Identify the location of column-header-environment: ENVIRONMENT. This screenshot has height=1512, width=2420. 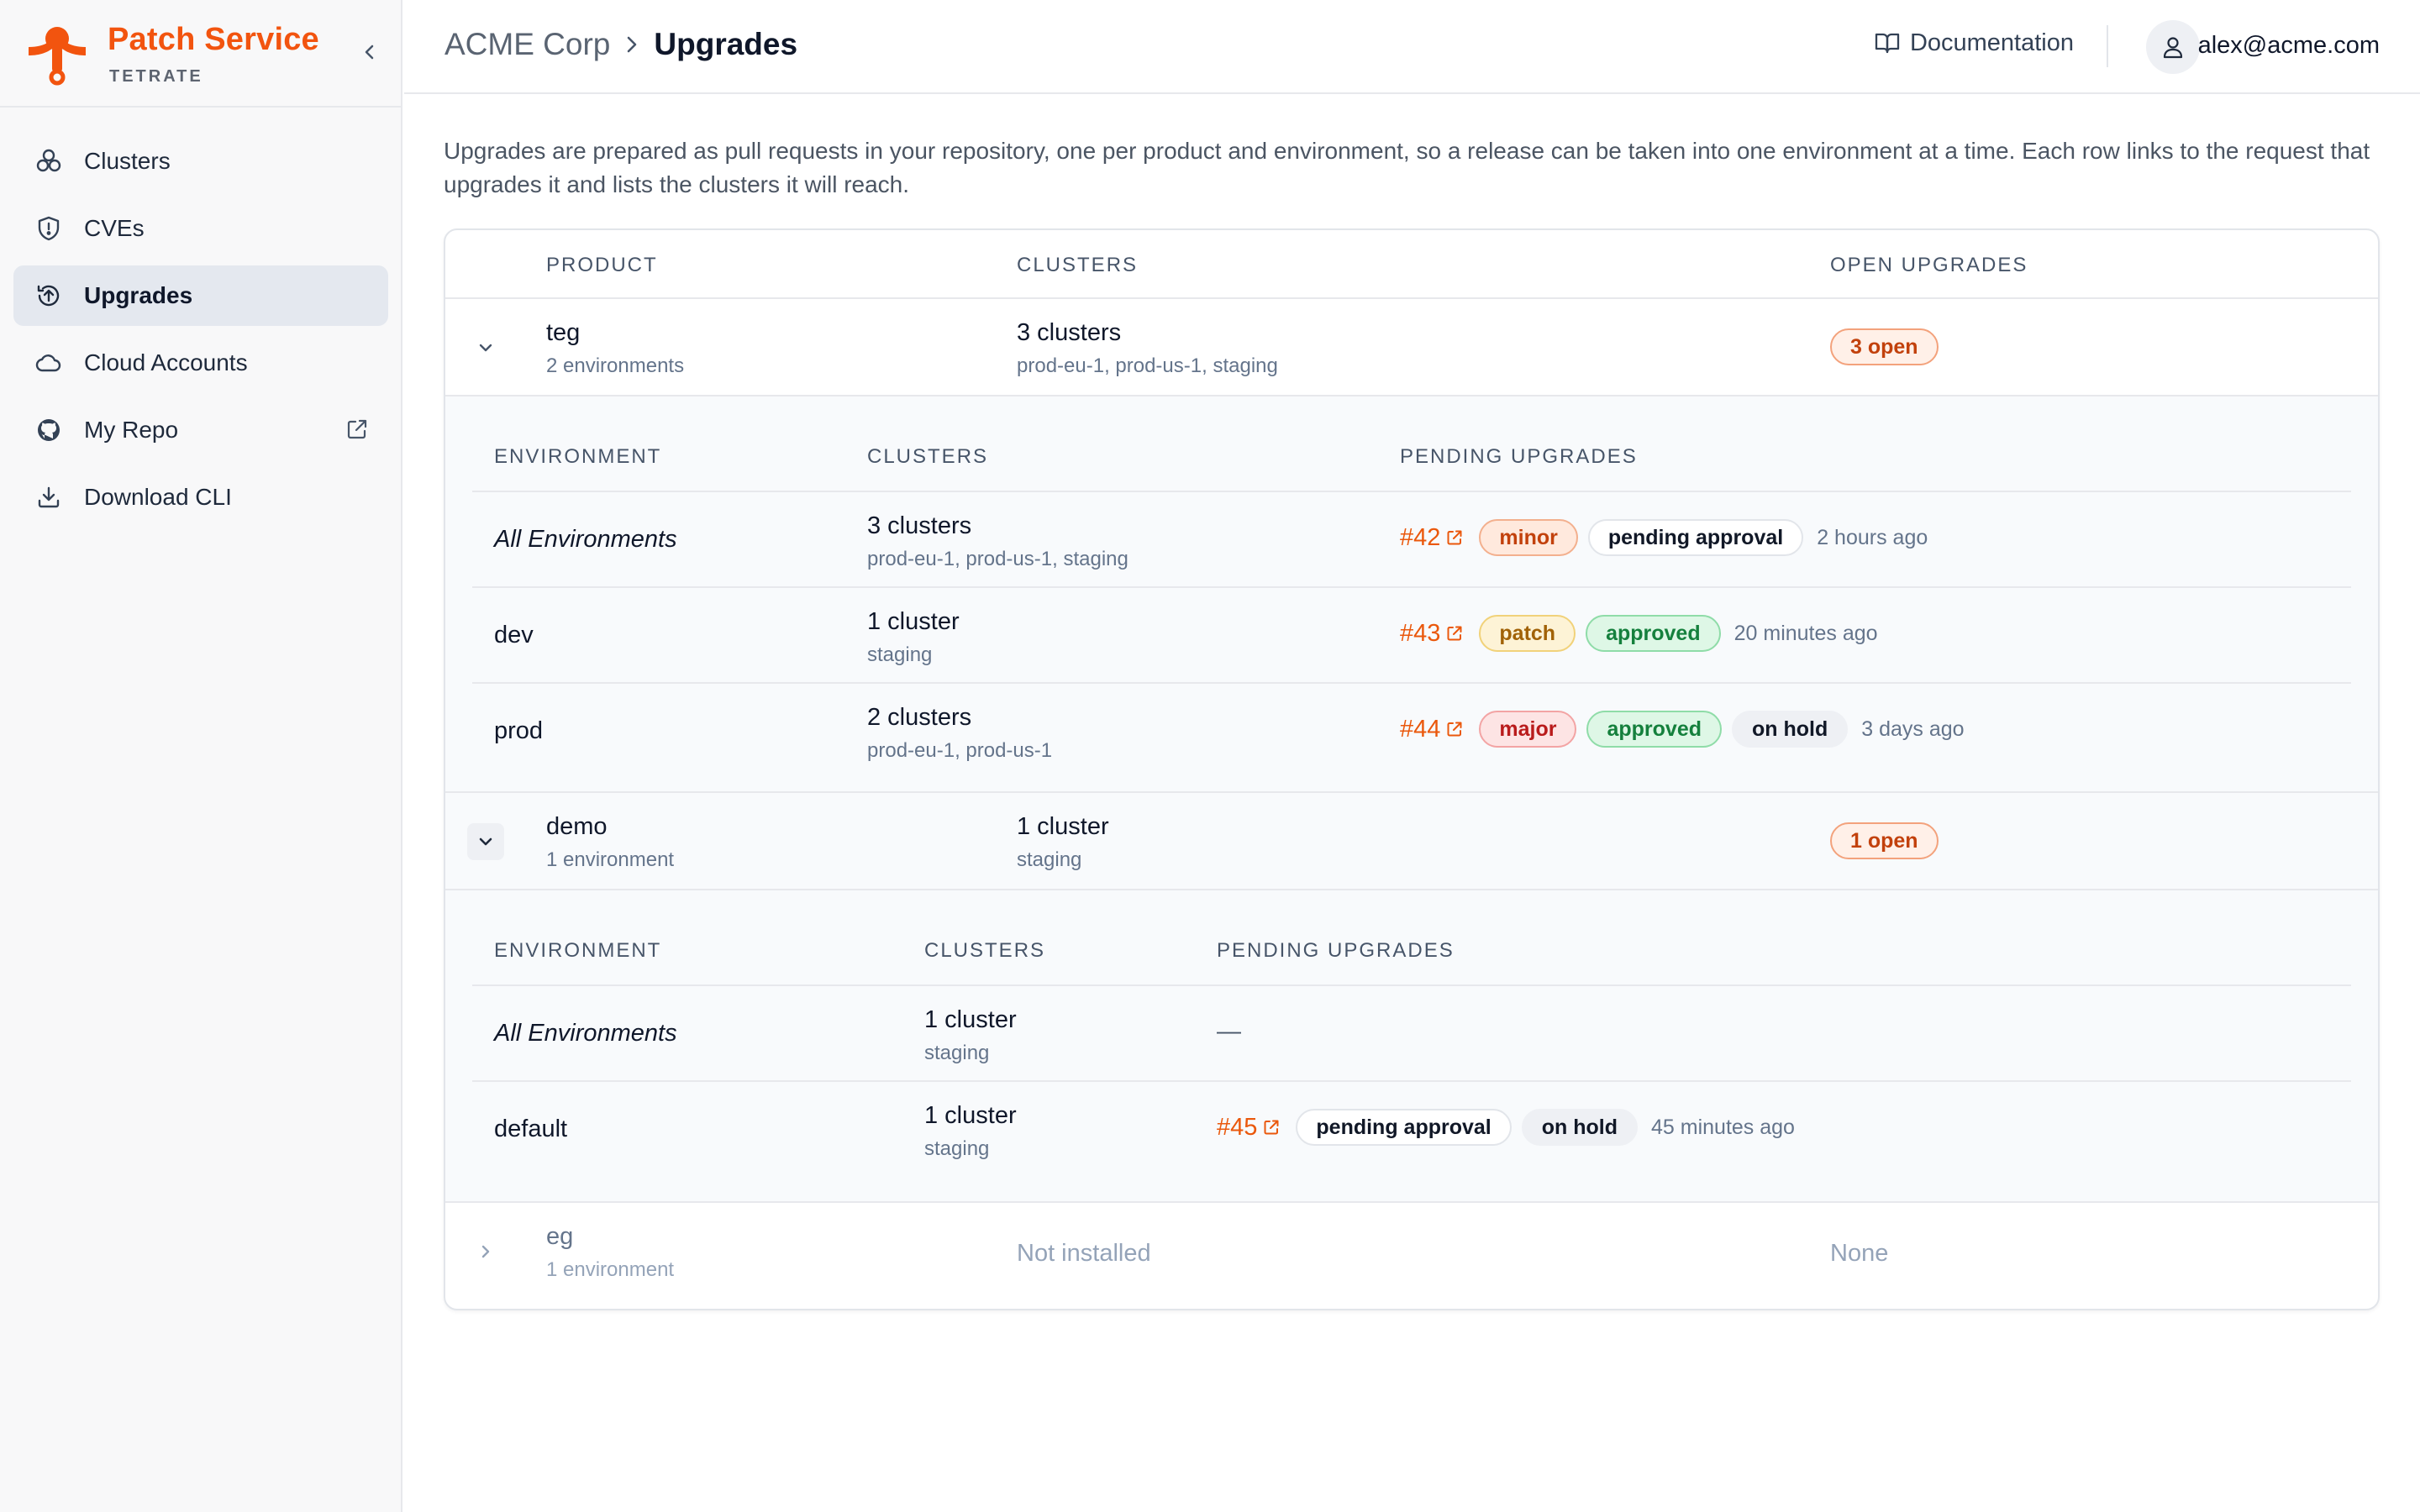
(578, 456).